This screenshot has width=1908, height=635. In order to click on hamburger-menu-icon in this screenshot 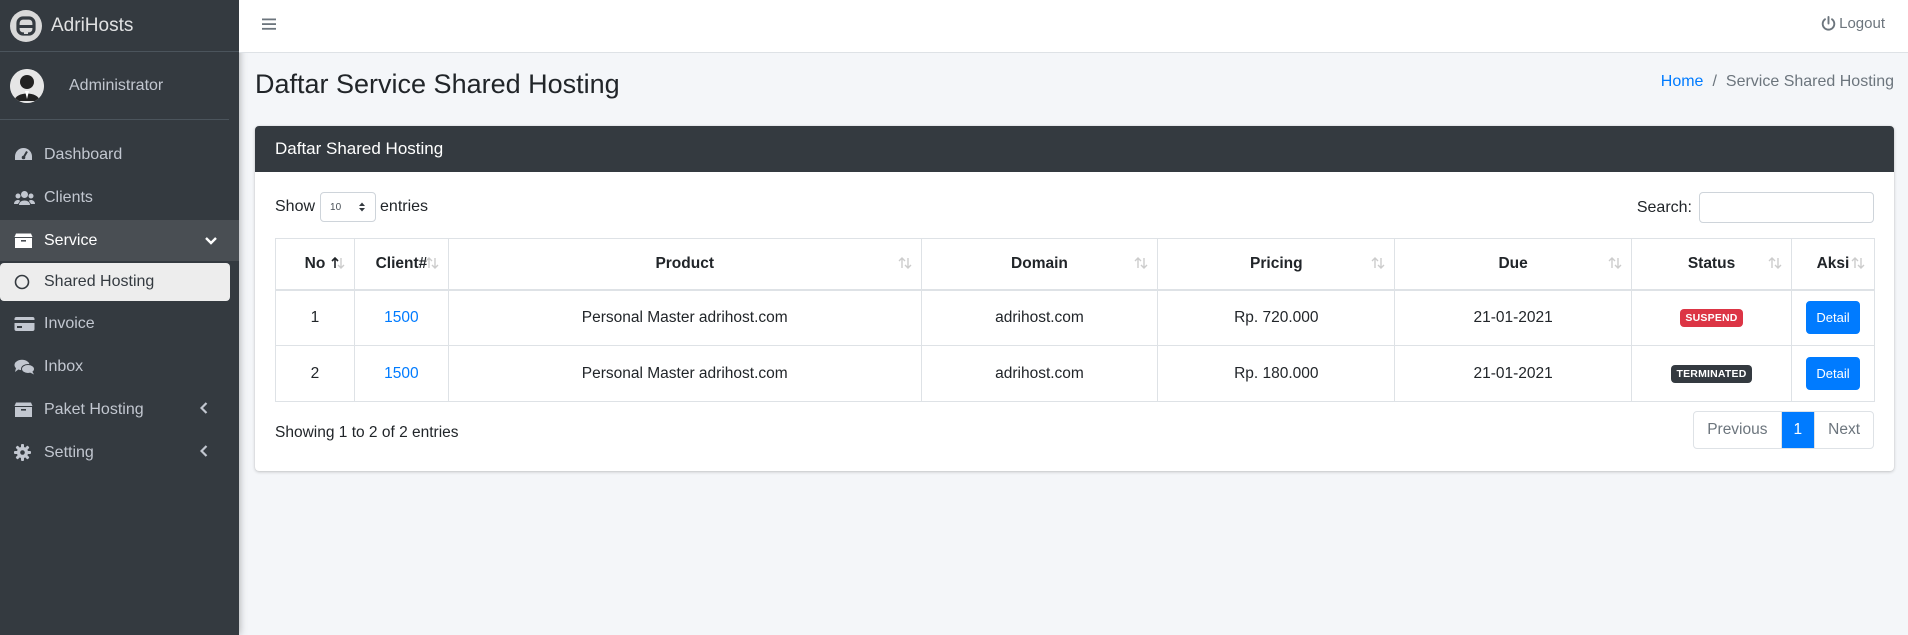, I will do `click(269, 26)`.